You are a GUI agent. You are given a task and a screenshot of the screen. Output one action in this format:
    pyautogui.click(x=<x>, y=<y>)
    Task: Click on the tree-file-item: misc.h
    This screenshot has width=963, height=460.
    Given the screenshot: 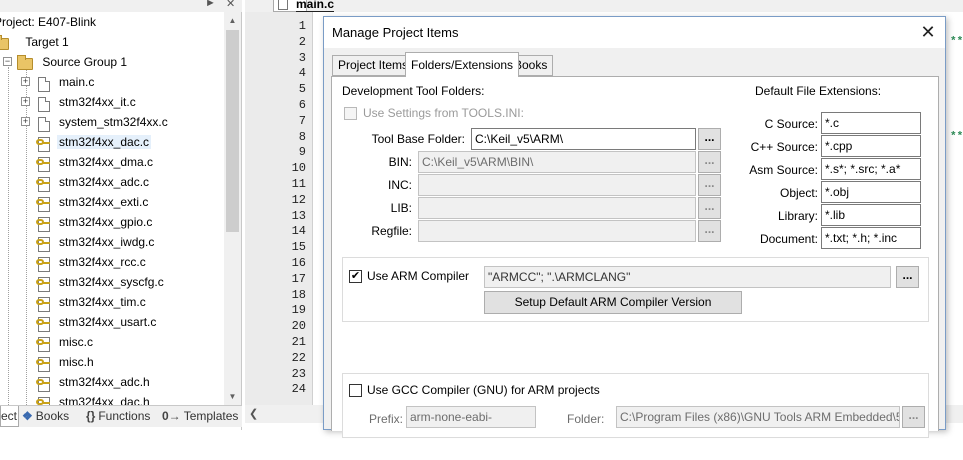 What is the action you would take?
    pyautogui.click(x=66, y=362)
    